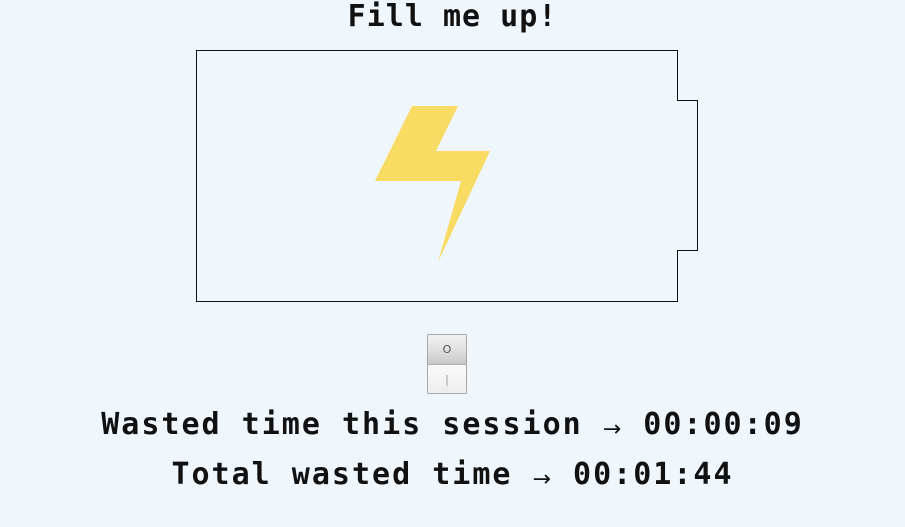 The height and width of the screenshot is (527, 905). I want to click on session-time-value: 00:00:09, so click(723, 424).